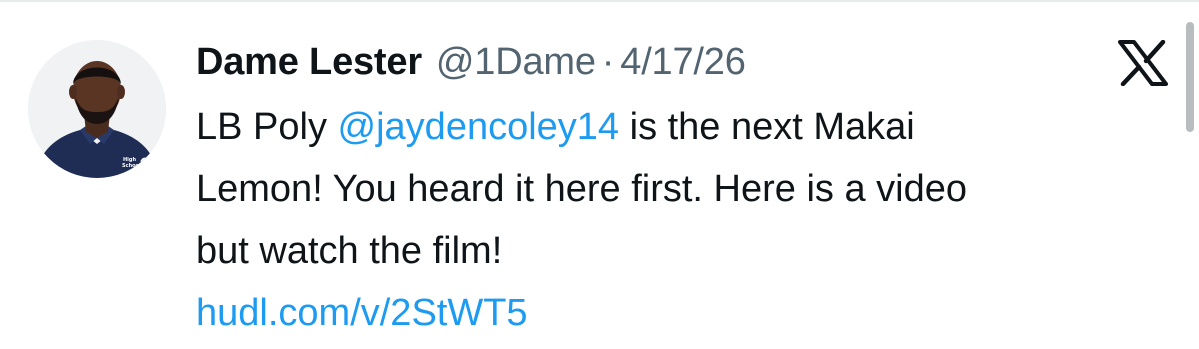 The width and height of the screenshot is (1199, 349). I want to click on mention-link: @jaydencoley14, so click(479, 127).